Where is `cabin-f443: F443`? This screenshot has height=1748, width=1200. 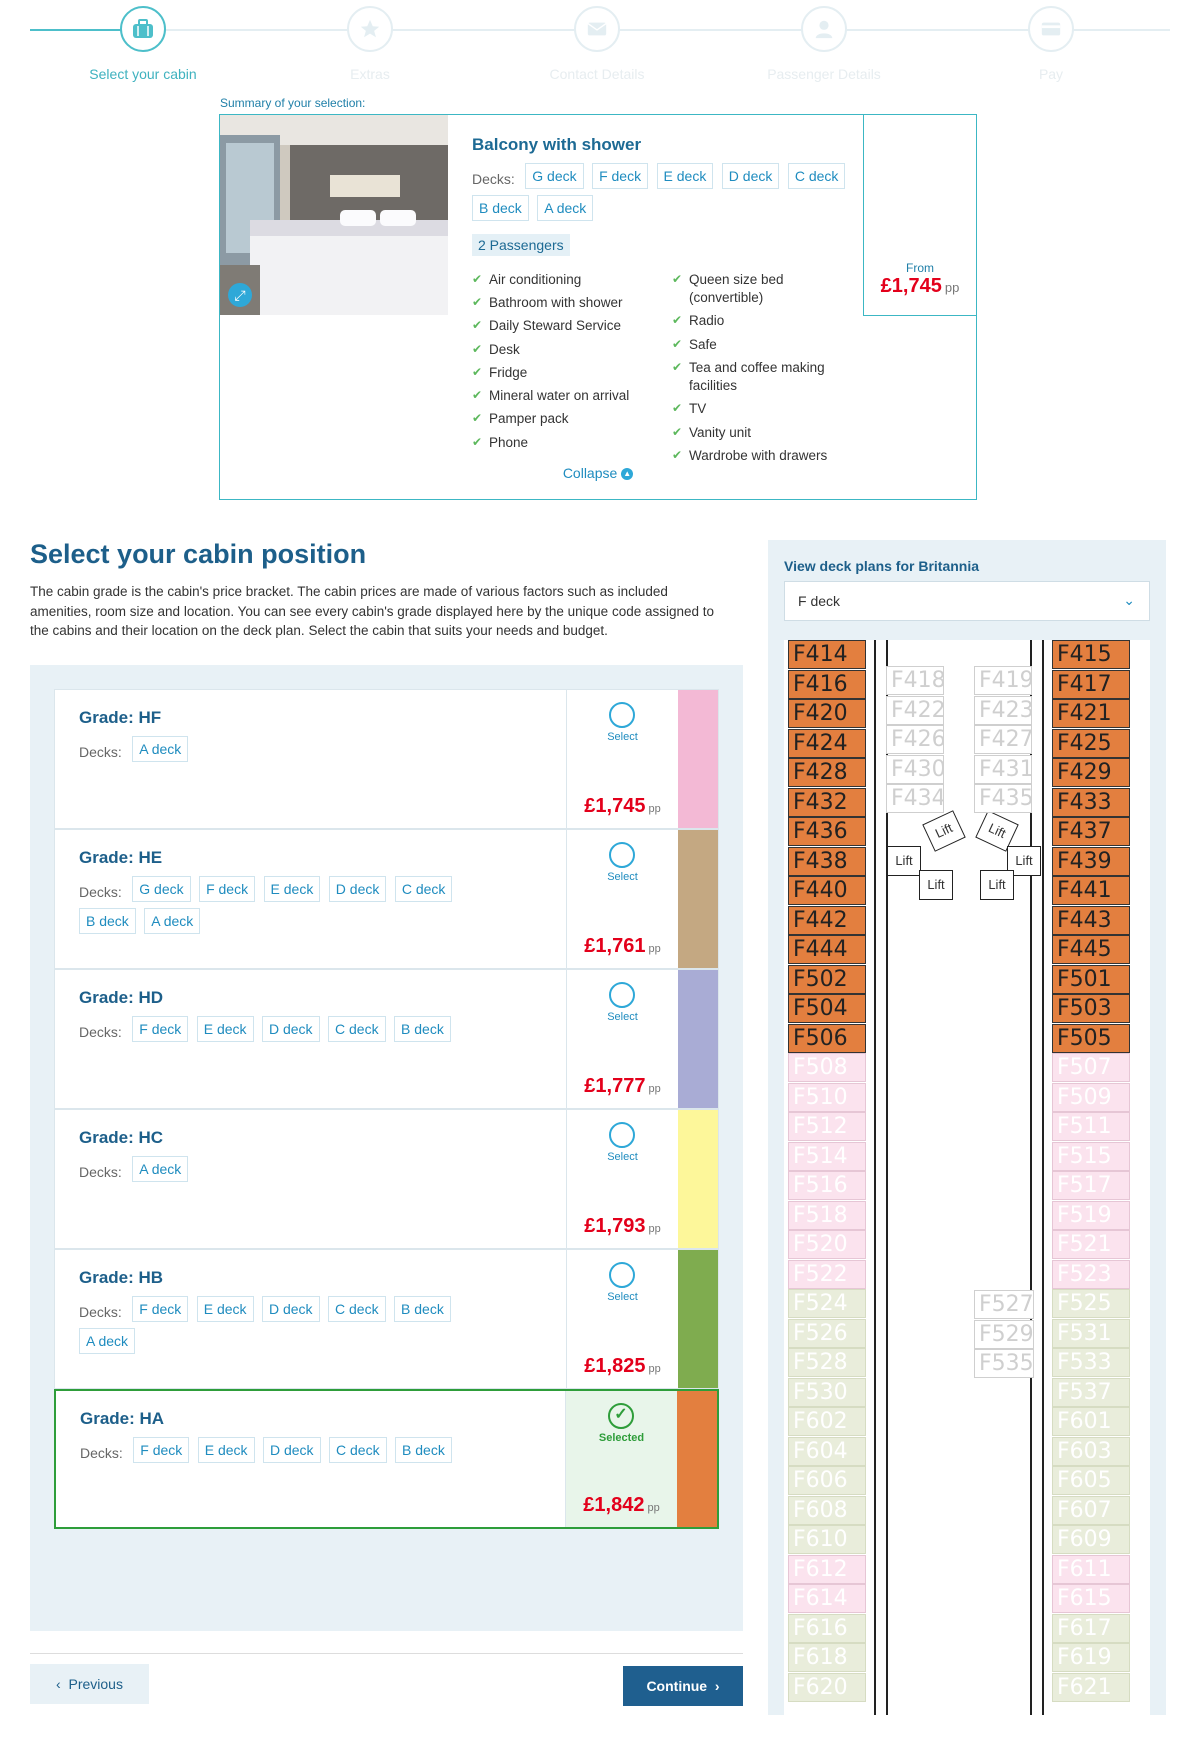 cabin-f443: F443 is located at coordinates (1091, 920).